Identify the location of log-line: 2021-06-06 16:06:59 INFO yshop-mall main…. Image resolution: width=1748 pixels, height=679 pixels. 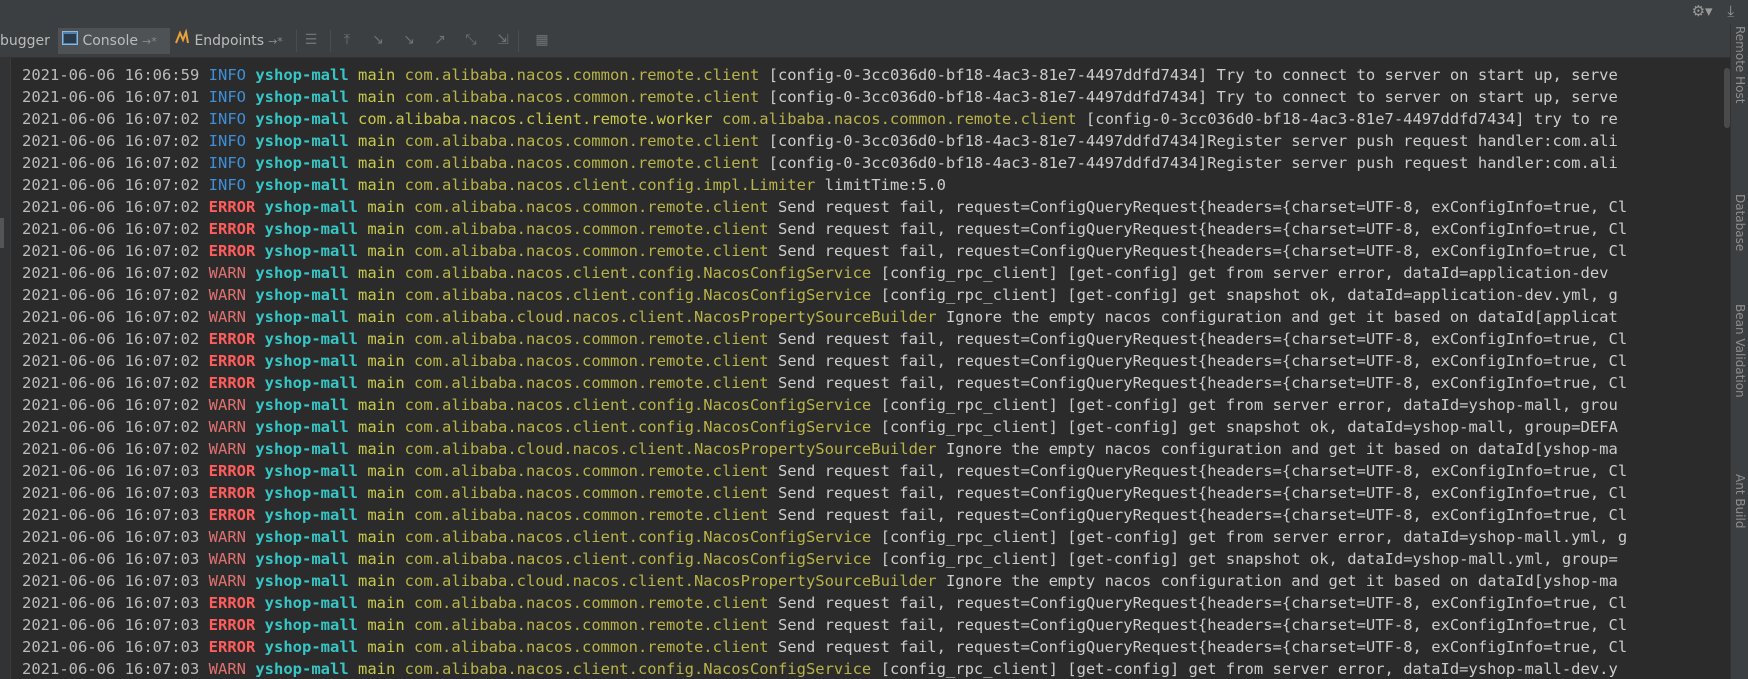
(872, 75).